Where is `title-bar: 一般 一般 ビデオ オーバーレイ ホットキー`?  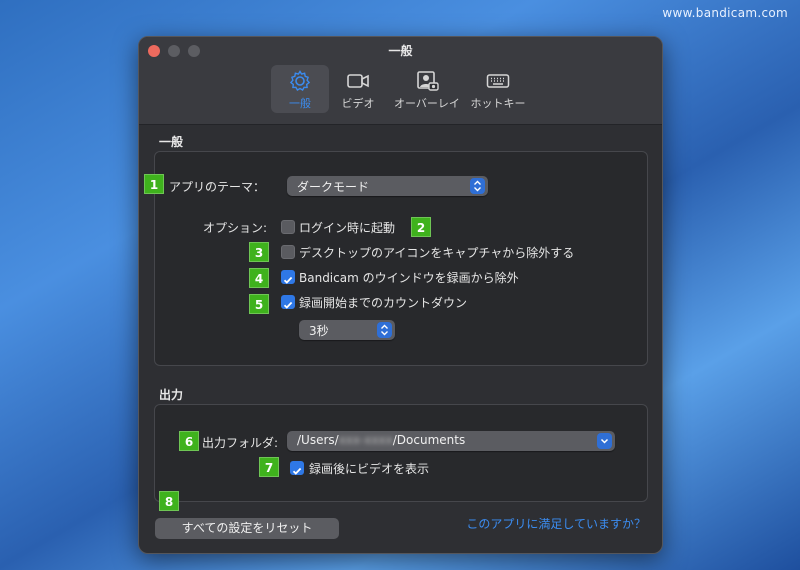 title-bar: 一般 一般 ビデオ オーバーレイ ホットキー is located at coordinates (400, 81).